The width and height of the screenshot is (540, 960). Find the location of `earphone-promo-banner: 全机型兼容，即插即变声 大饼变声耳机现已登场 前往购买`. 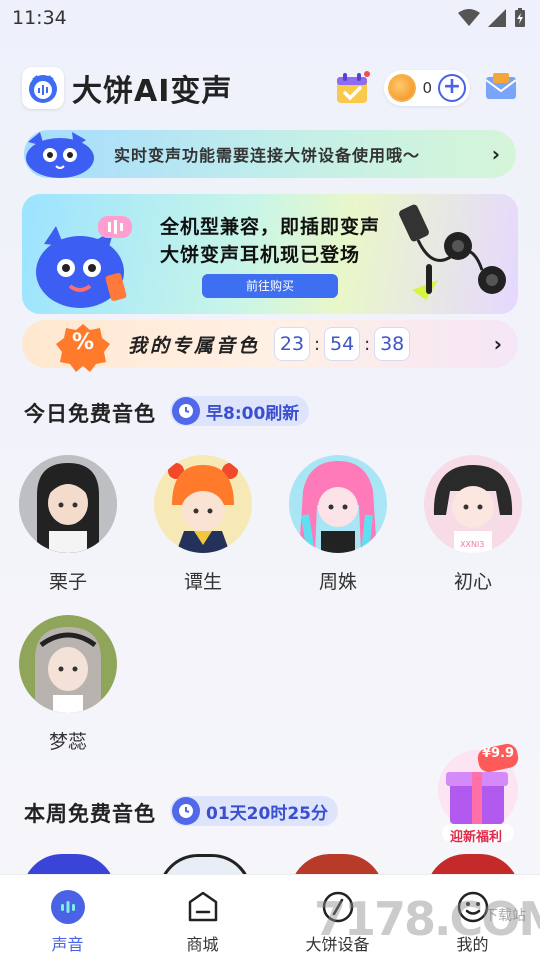

earphone-promo-banner: 全机型兼容，即插即变声 大饼变声耳机现已登场 前往购买 is located at coordinates (270, 254).